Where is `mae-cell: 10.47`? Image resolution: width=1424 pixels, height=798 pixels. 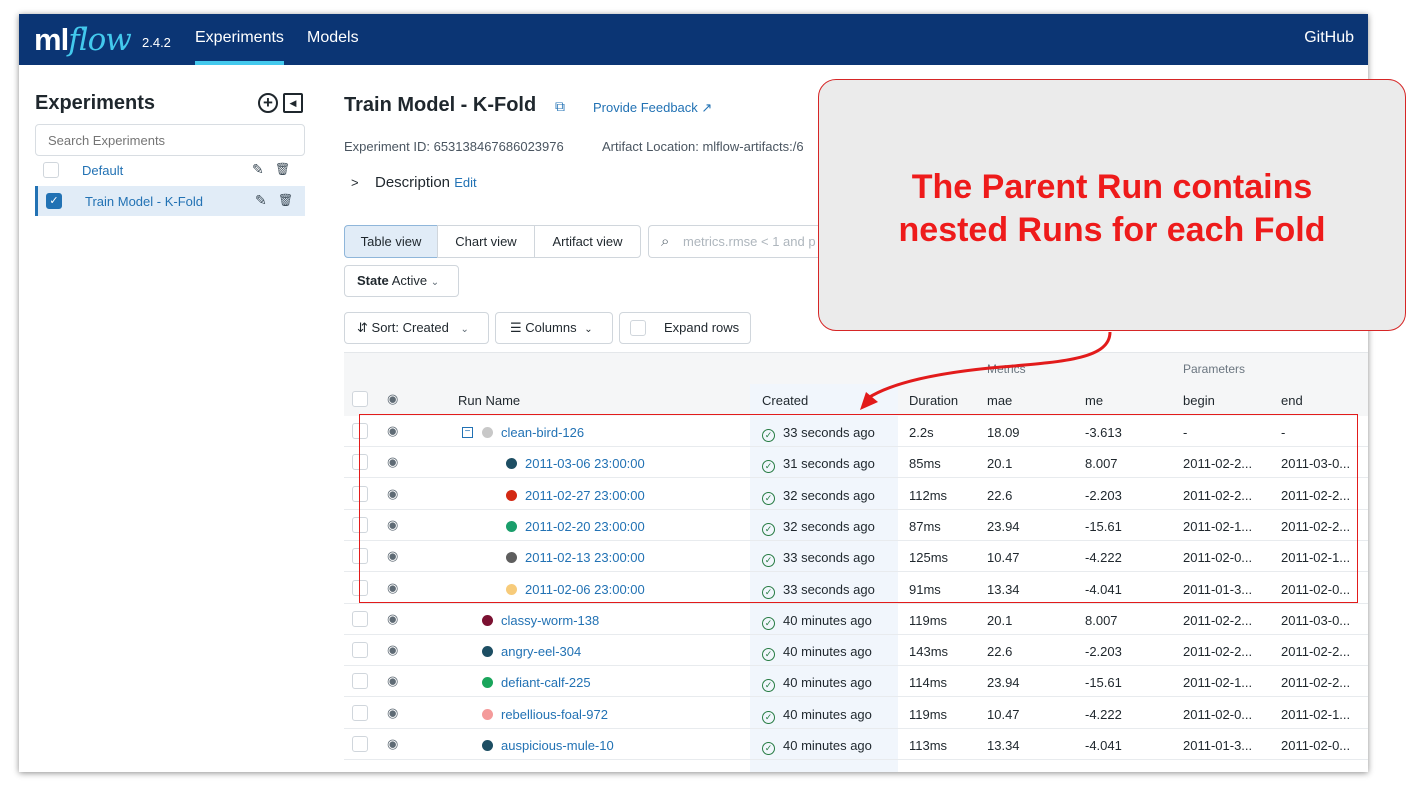
mae-cell: 10.47 is located at coordinates (1003, 714).